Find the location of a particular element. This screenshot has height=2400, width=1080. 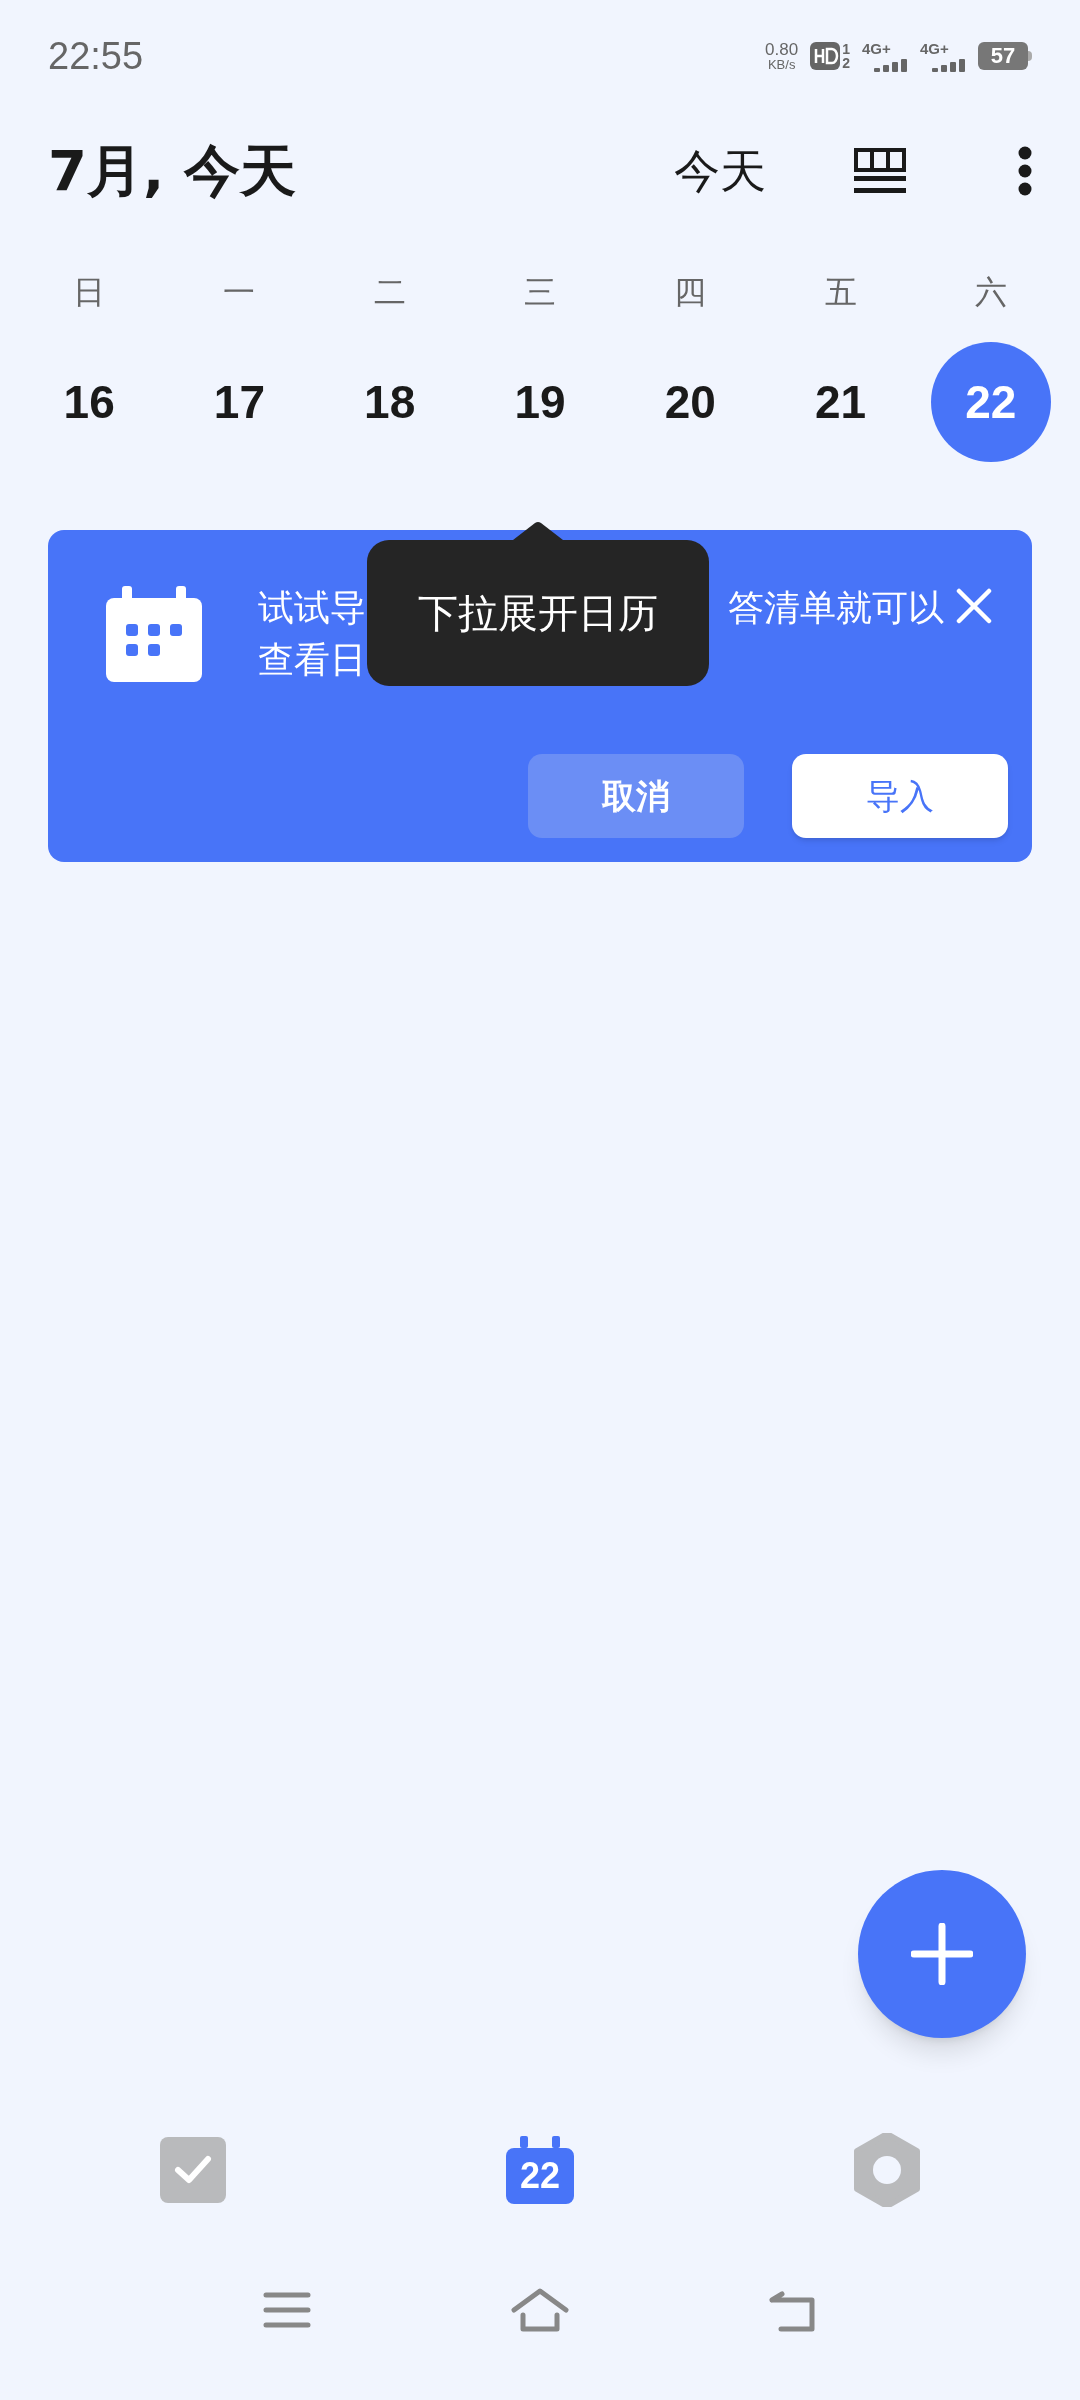

hd-icon is located at coordinates (825, 56).